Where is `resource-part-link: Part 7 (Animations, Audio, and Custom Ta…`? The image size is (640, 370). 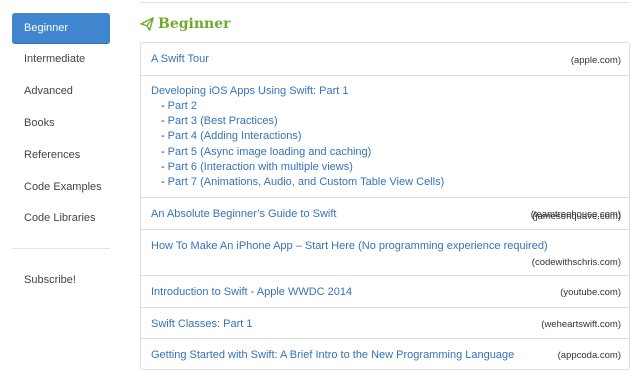
resource-part-link: Part 7 (Animations, Audio, and Custom Ta… is located at coordinates (306, 182).